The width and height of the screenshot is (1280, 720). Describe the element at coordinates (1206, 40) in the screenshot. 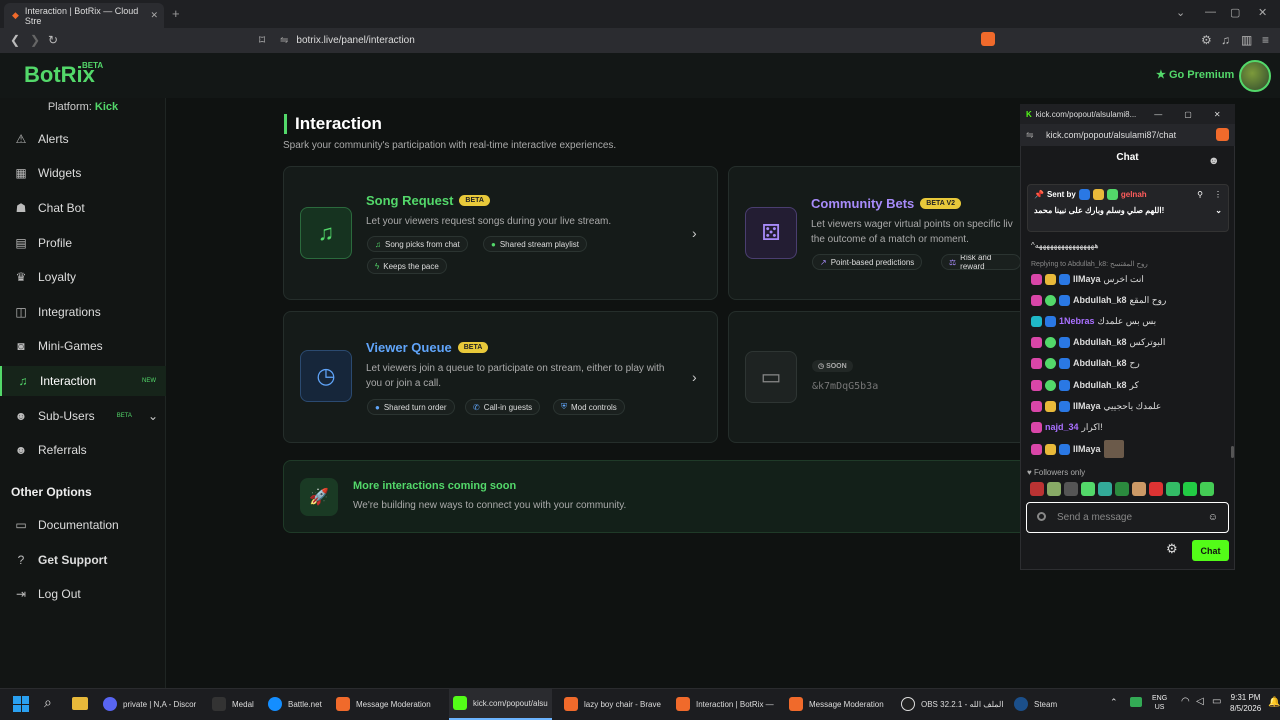

I see `extensions-icon: ⚙` at that location.